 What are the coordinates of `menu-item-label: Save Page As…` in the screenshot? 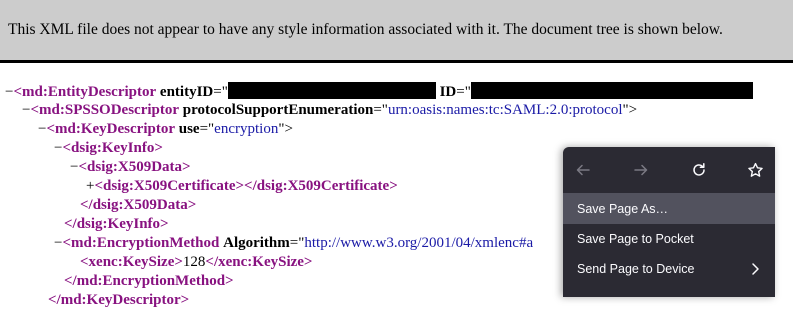 It's located at (623, 209).